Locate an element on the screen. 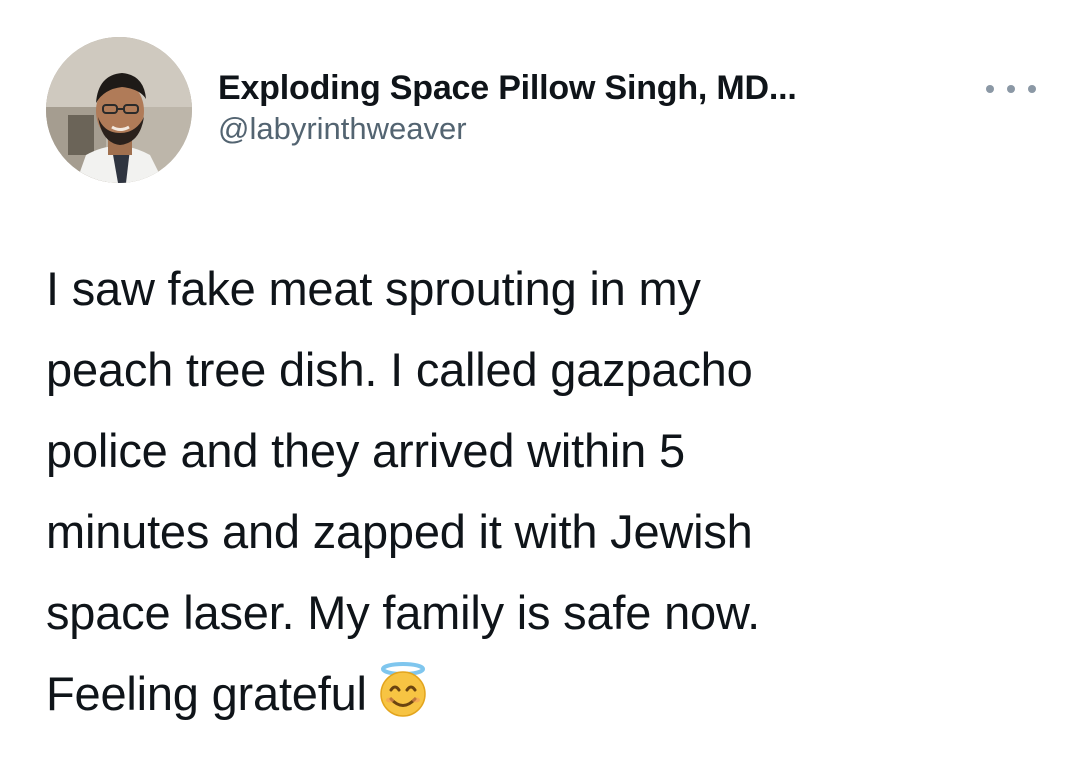  avatar is located at coordinates (119, 110).